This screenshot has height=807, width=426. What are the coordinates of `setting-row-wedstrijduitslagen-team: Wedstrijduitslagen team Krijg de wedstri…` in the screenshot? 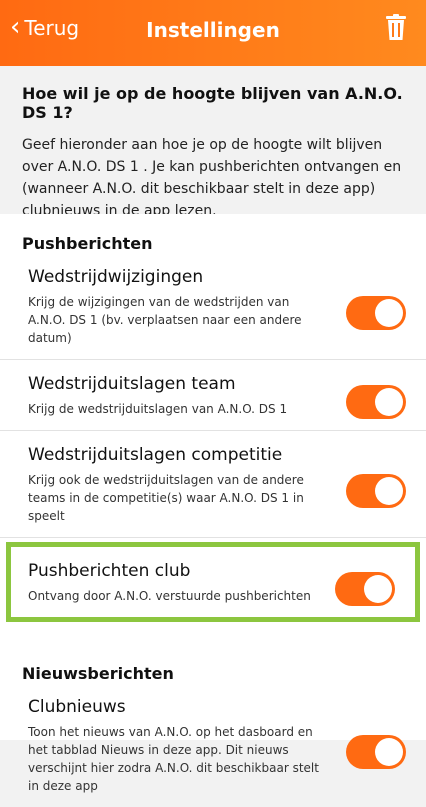 It's located at (213, 395).